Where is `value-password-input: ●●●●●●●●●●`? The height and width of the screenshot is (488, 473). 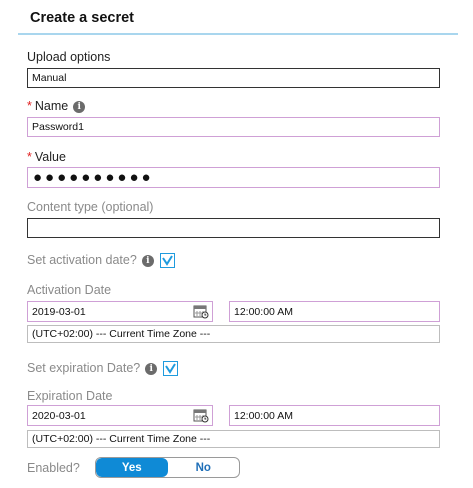 value-password-input: ●●●●●●●●●● is located at coordinates (233, 177).